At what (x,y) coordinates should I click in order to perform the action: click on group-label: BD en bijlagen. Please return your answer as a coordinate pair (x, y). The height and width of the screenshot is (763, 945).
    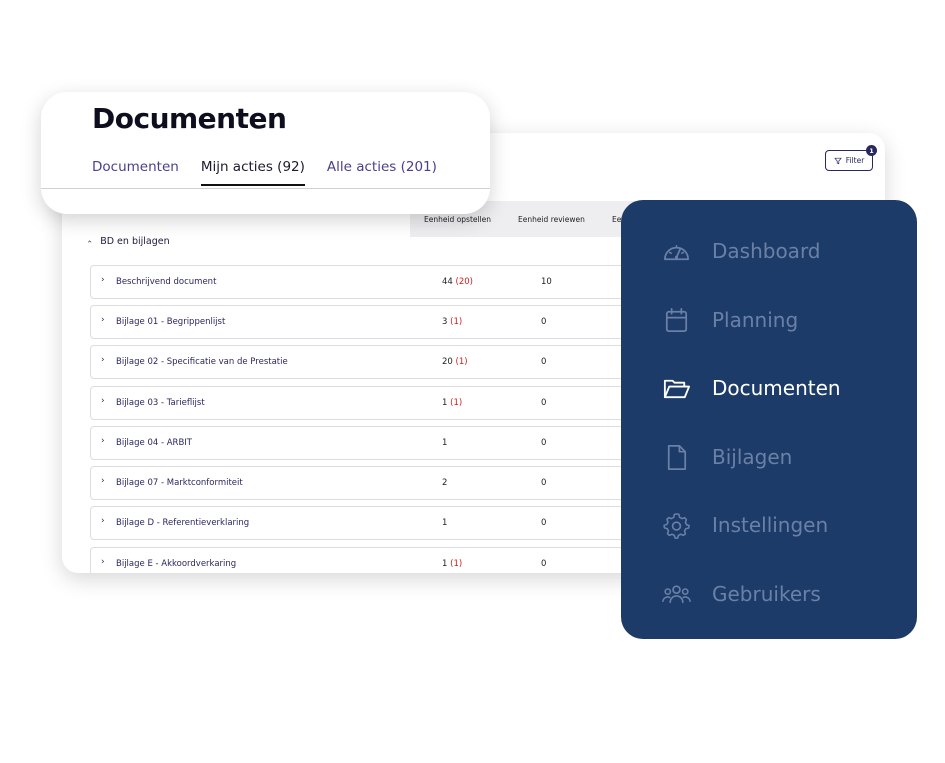
    Looking at the image, I should click on (135, 241).